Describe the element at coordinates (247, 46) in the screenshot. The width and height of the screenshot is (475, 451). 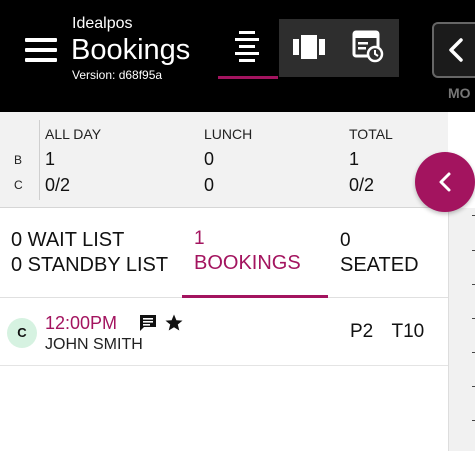
I see `list-view-icon` at that location.